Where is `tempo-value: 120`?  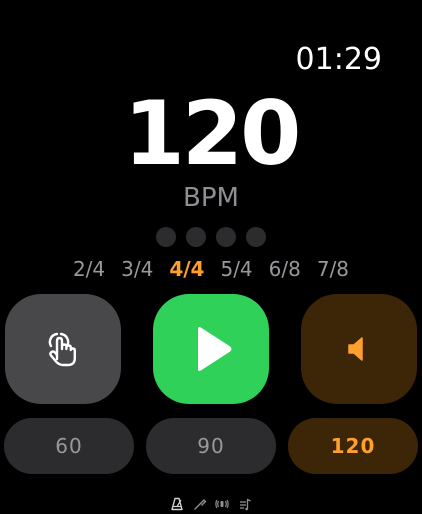
tempo-value: 120 is located at coordinates (212, 133).